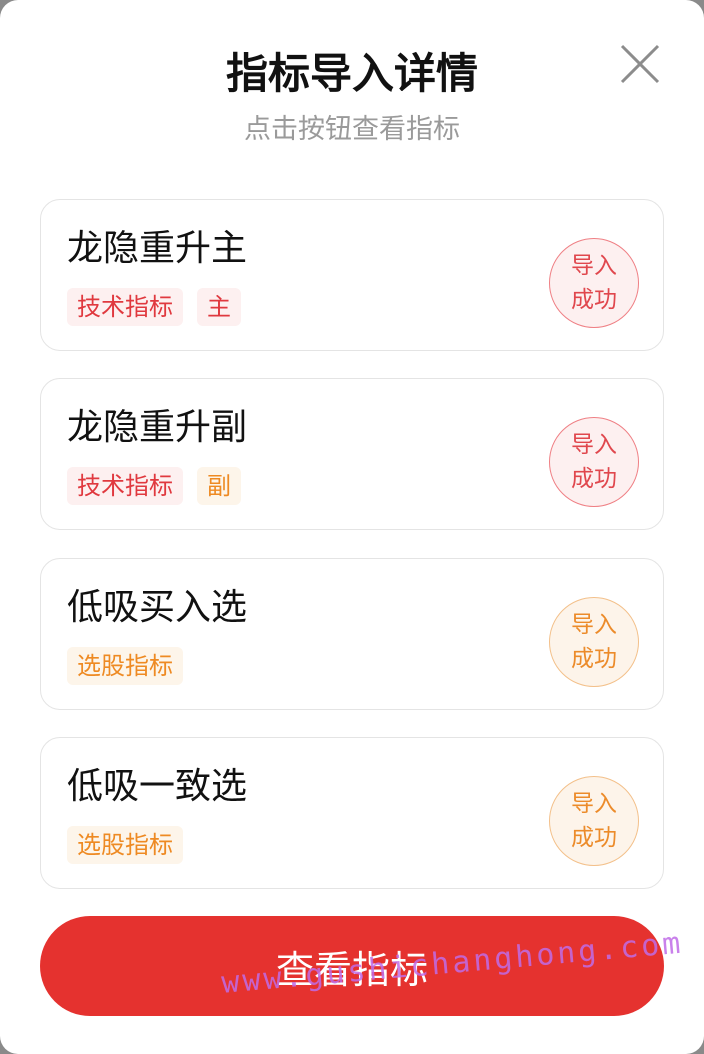 The image size is (704, 1054). Describe the element at coordinates (157, 607) in the screenshot. I see `indicator-name: 低吸买入选` at that location.